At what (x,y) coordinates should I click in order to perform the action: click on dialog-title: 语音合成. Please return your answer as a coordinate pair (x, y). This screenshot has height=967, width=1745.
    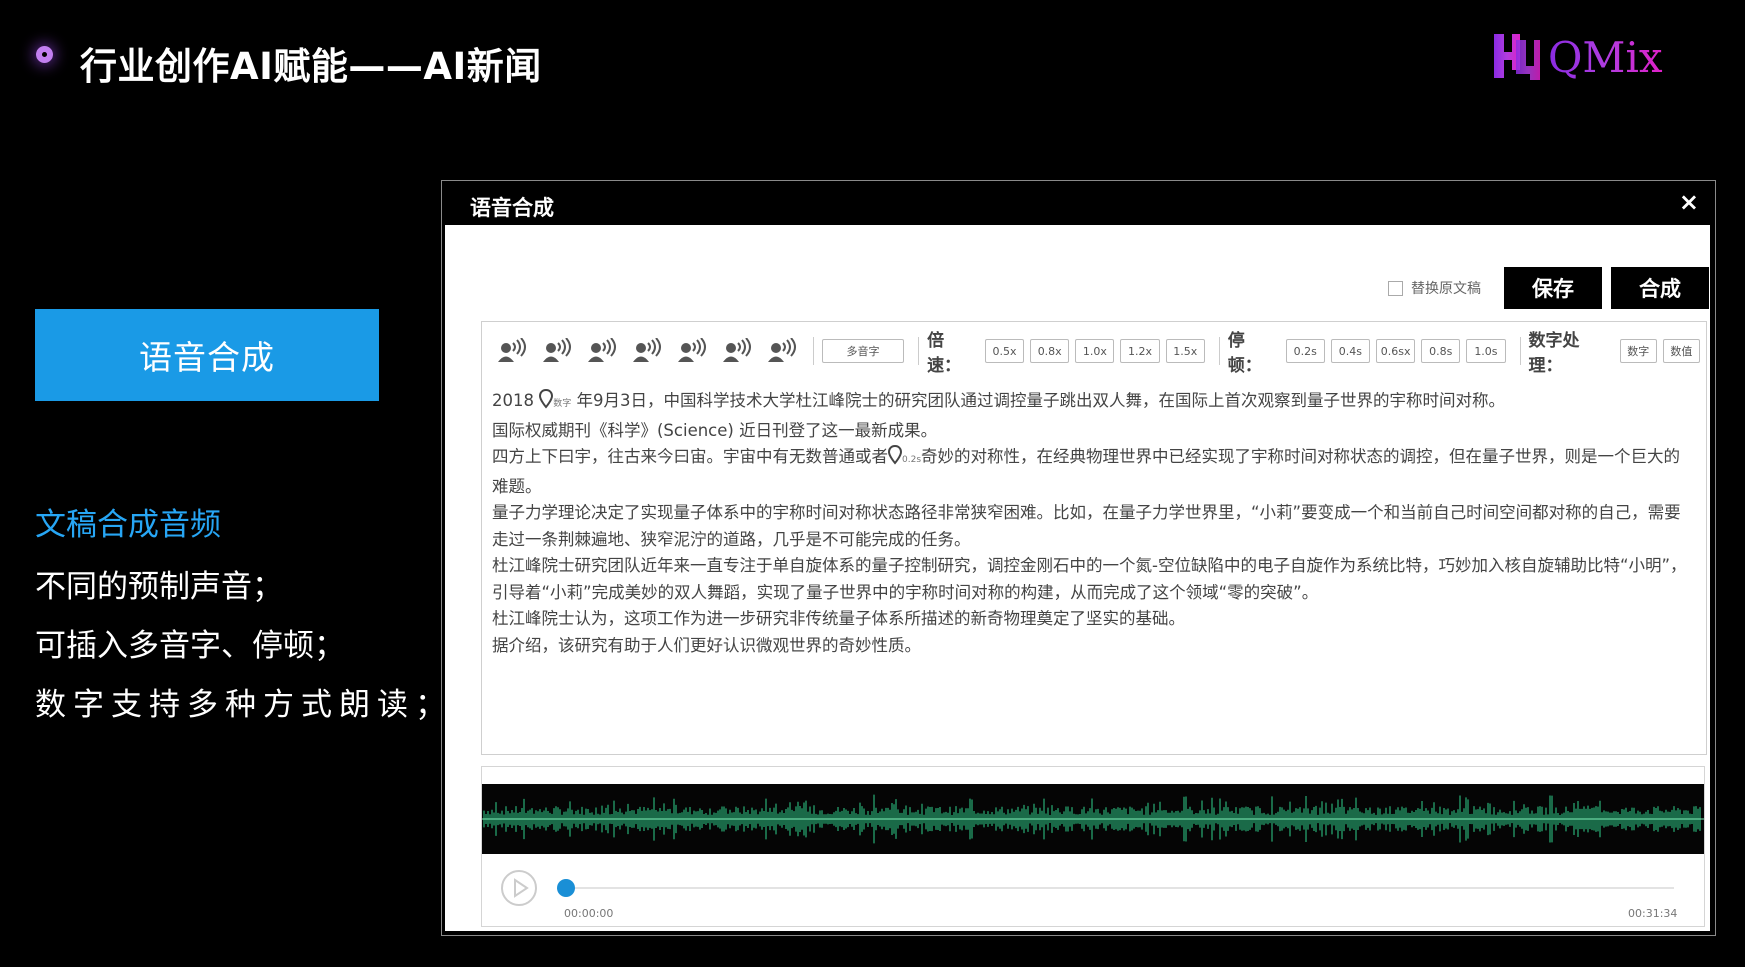
    Looking at the image, I should click on (512, 208).